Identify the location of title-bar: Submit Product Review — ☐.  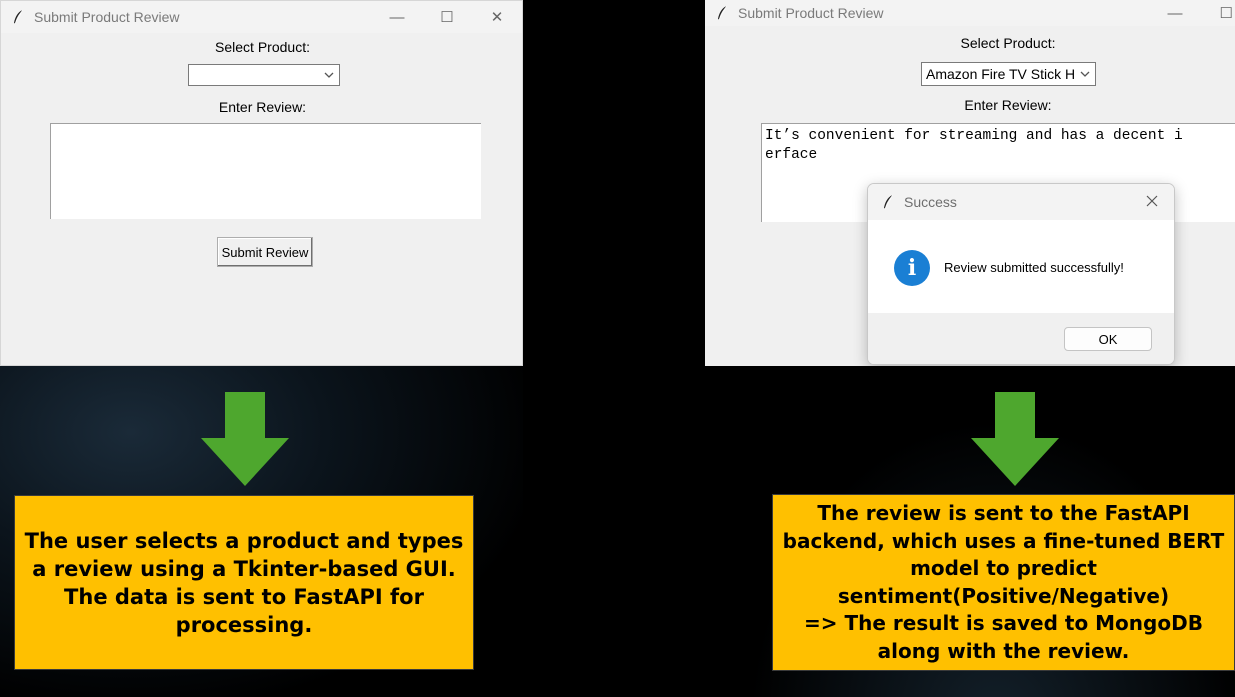
(970, 13).